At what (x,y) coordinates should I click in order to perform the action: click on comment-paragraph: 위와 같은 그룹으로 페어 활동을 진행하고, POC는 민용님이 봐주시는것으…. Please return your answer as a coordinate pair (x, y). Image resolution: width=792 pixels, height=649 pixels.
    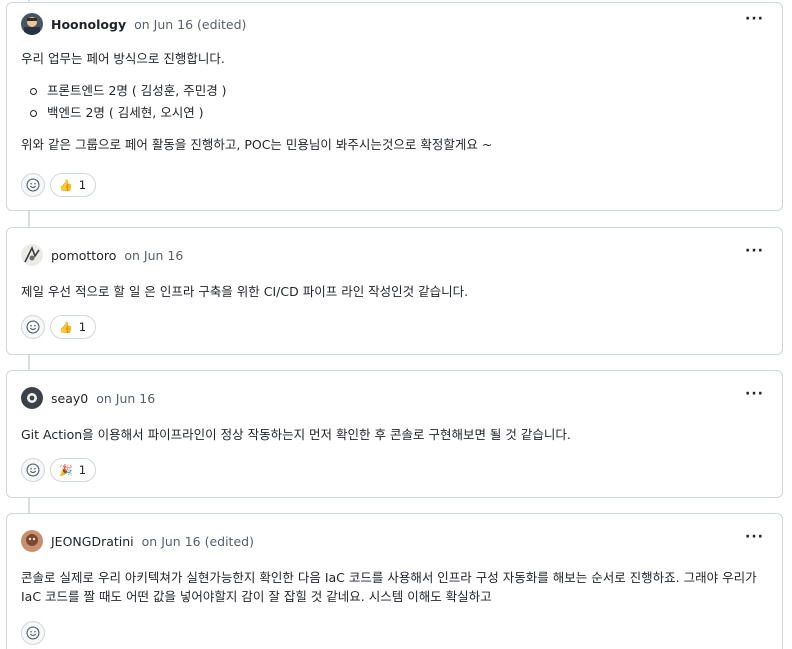
    Looking at the image, I should click on (257, 144).